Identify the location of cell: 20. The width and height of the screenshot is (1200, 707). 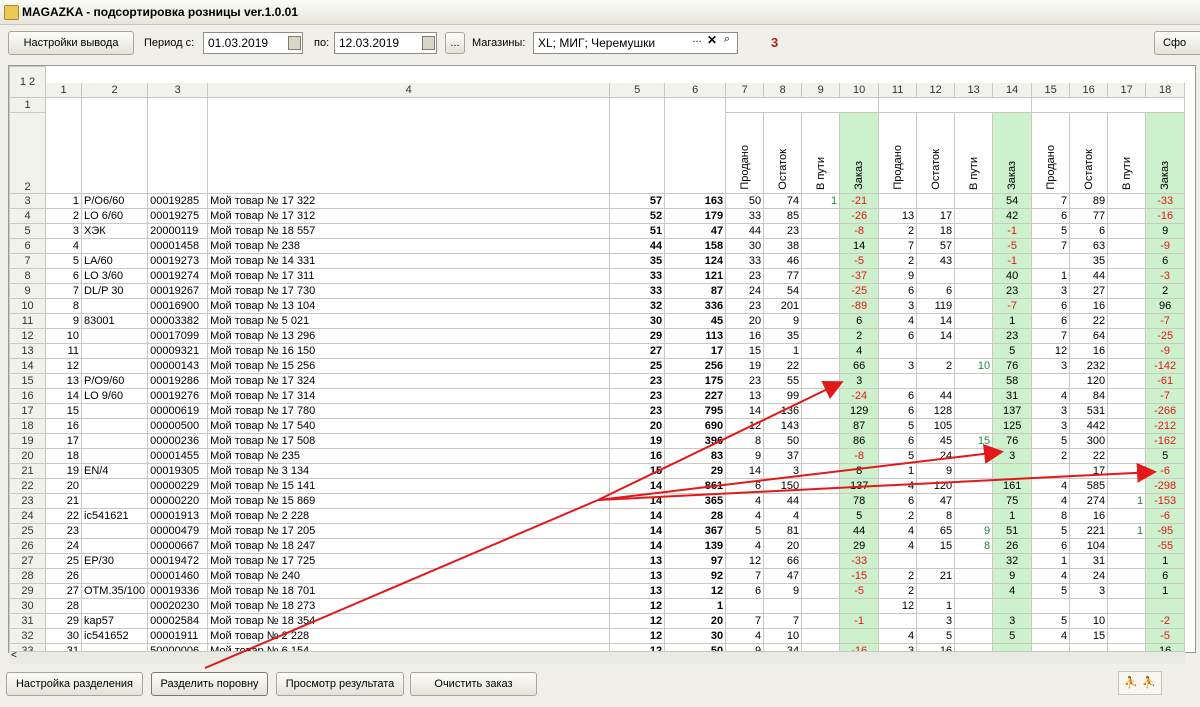
(637, 426).